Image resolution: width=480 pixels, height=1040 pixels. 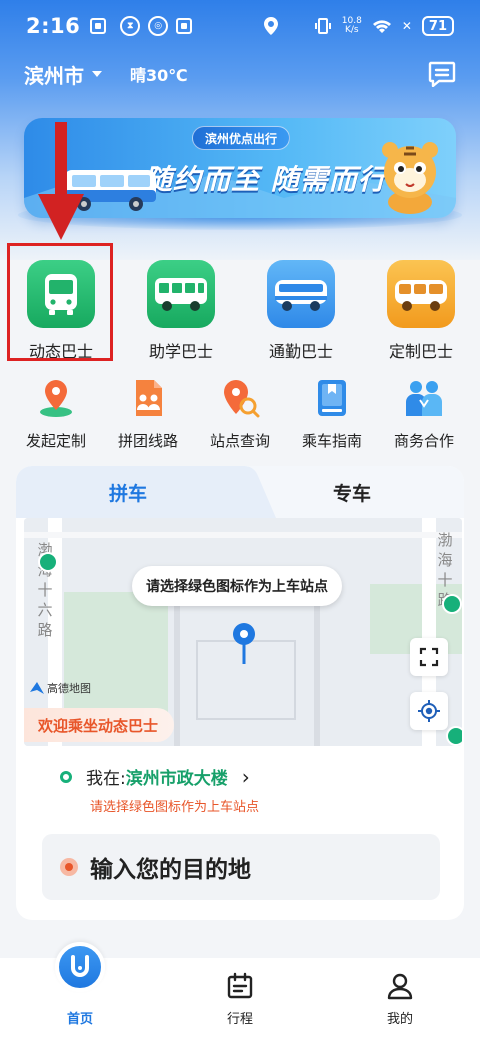 I want to click on moon-icon, so click(x=294, y=26).